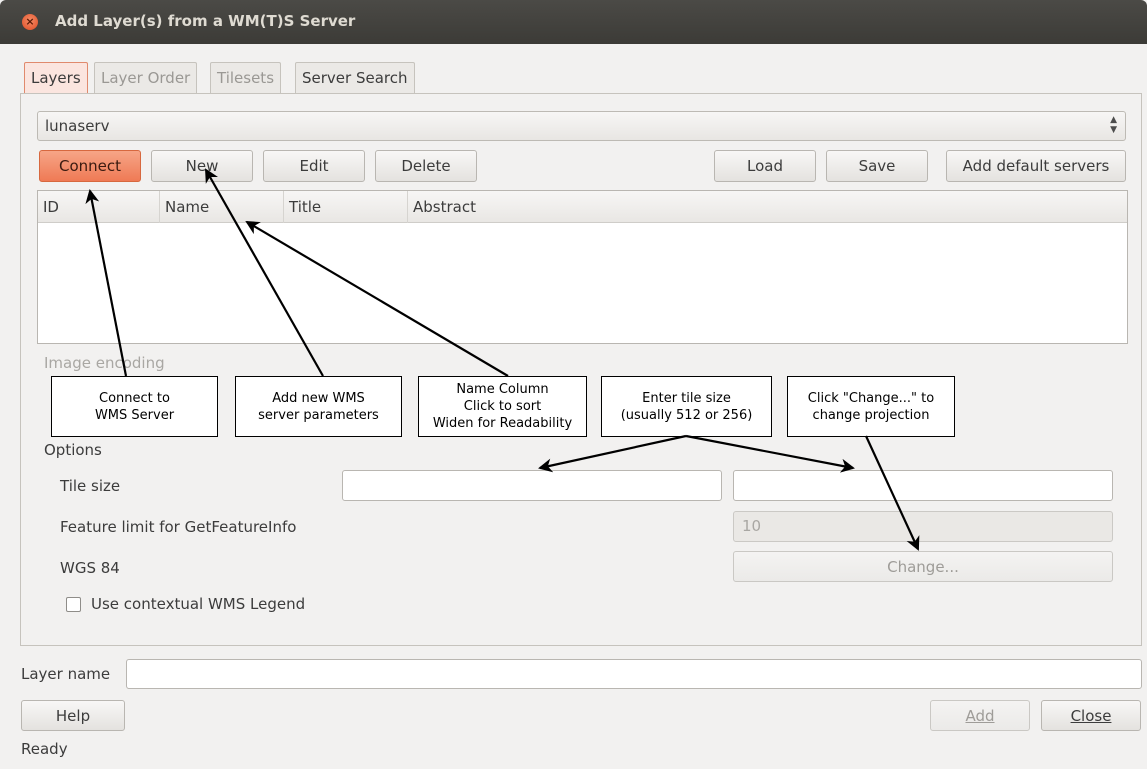  I want to click on column-header-title: Title, so click(346, 207).